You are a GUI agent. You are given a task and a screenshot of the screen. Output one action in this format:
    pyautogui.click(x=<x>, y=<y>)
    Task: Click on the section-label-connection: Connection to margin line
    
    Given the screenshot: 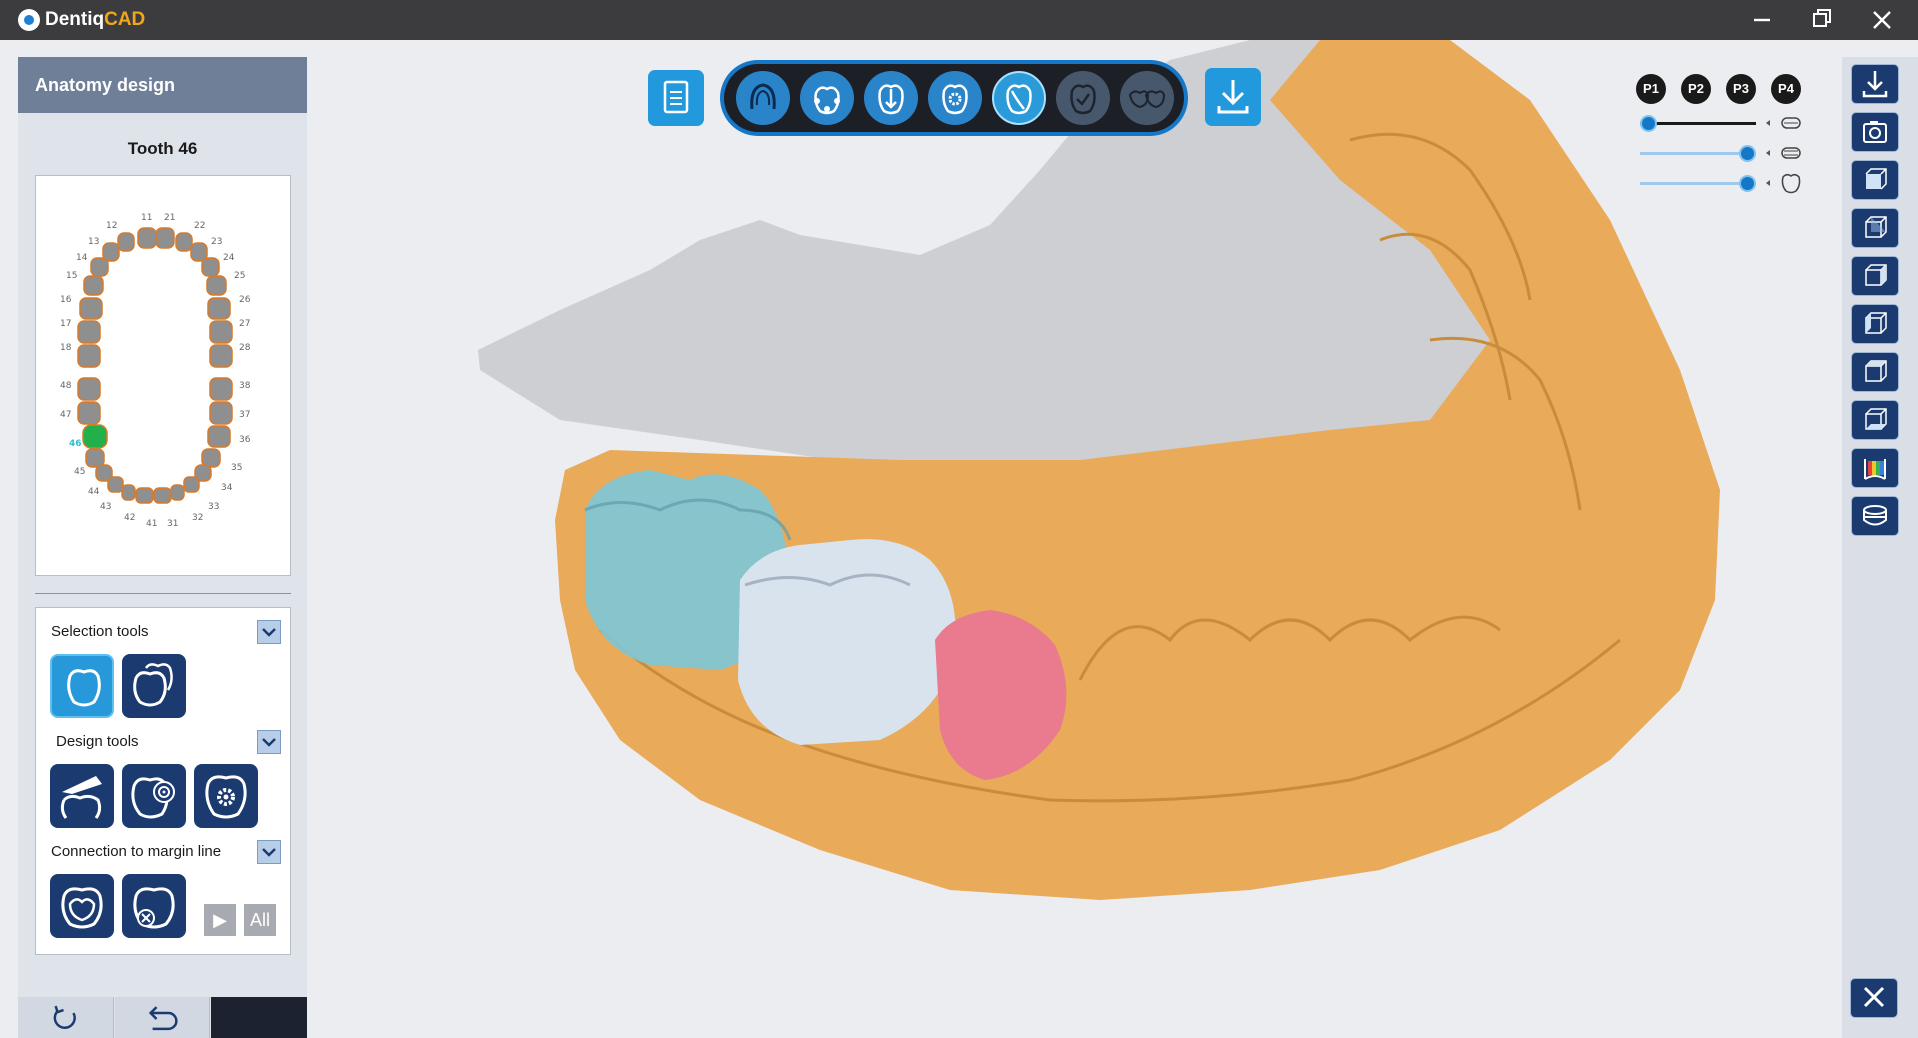 What is the action you would take?
    pyautogui.click(x=136, y=851)
    